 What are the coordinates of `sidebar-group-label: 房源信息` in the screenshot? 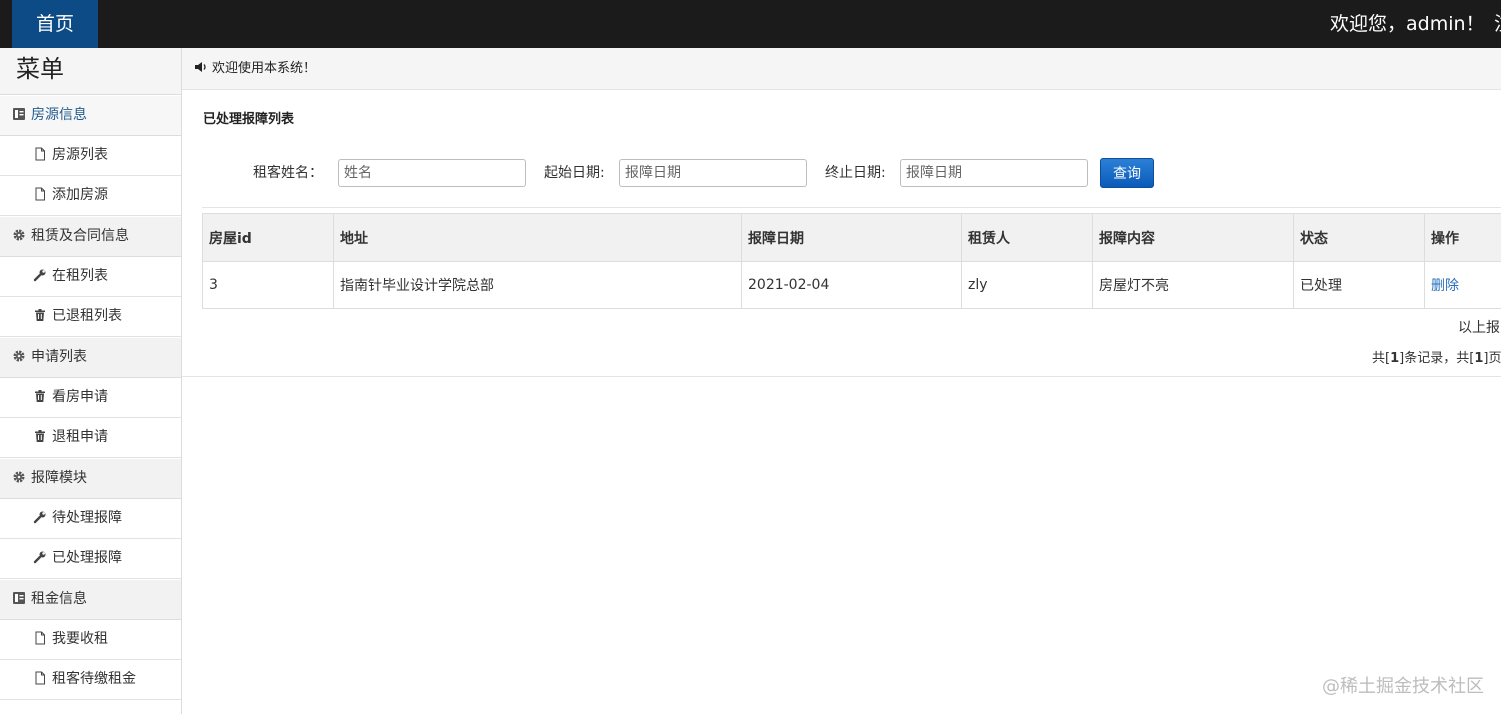 It's located at (59, 115).